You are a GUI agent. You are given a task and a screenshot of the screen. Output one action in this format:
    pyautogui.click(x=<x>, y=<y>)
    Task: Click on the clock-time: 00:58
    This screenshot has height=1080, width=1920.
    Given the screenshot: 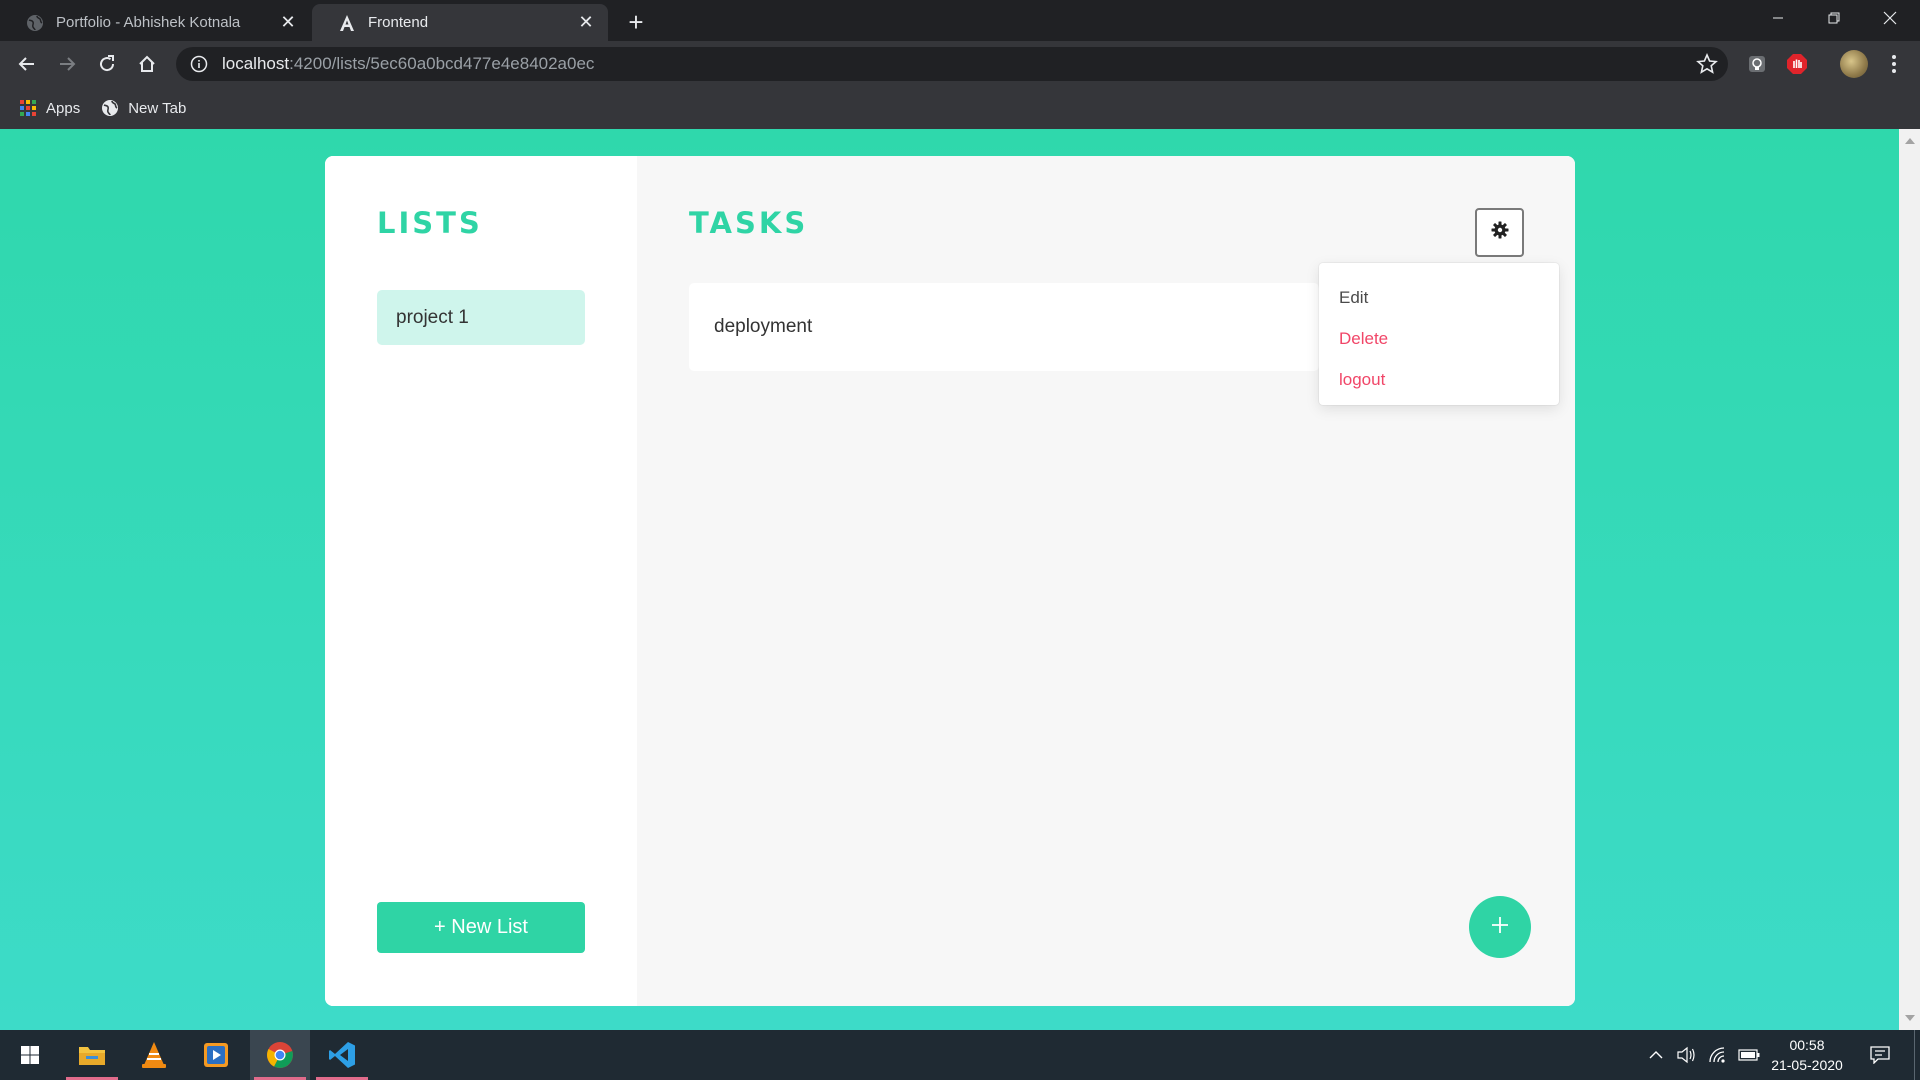 What is the action you would take?
    pyautogui.click(x=1807, y=1045)
    